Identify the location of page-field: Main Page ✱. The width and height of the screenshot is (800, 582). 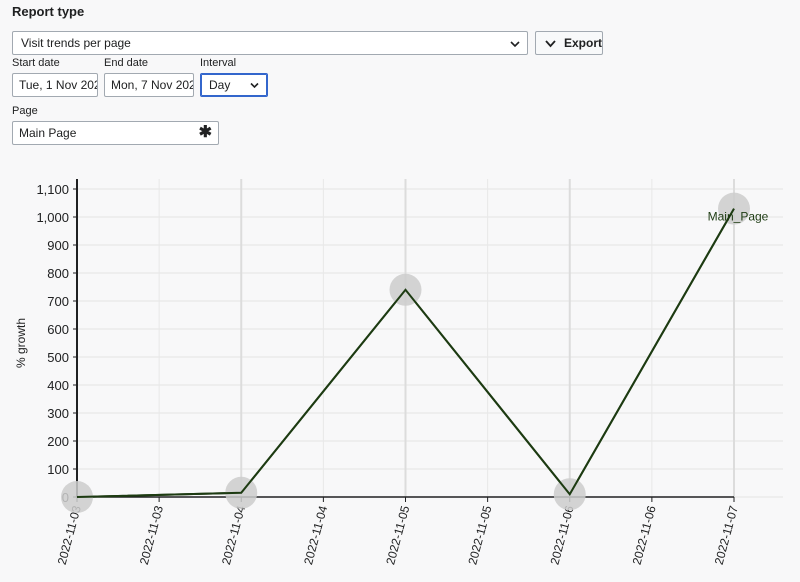
(115, 133).